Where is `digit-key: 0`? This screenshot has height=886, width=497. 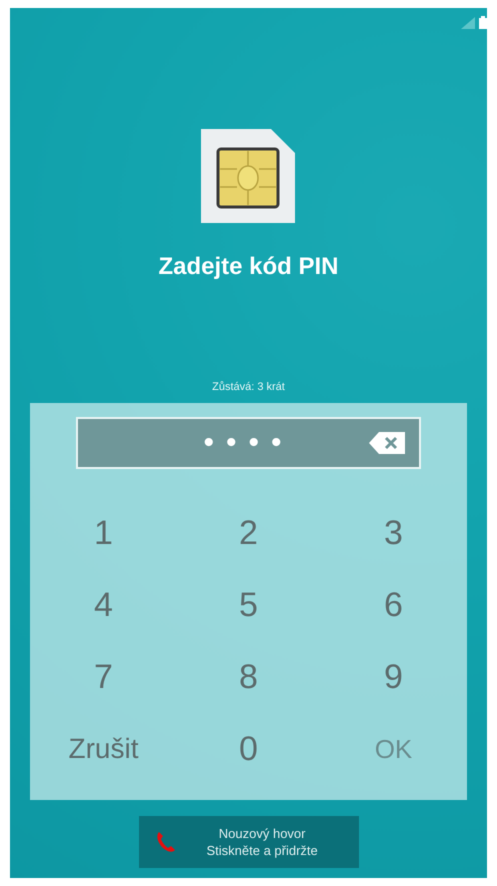 digit-key: 0 is located at coordinates (248, 749).